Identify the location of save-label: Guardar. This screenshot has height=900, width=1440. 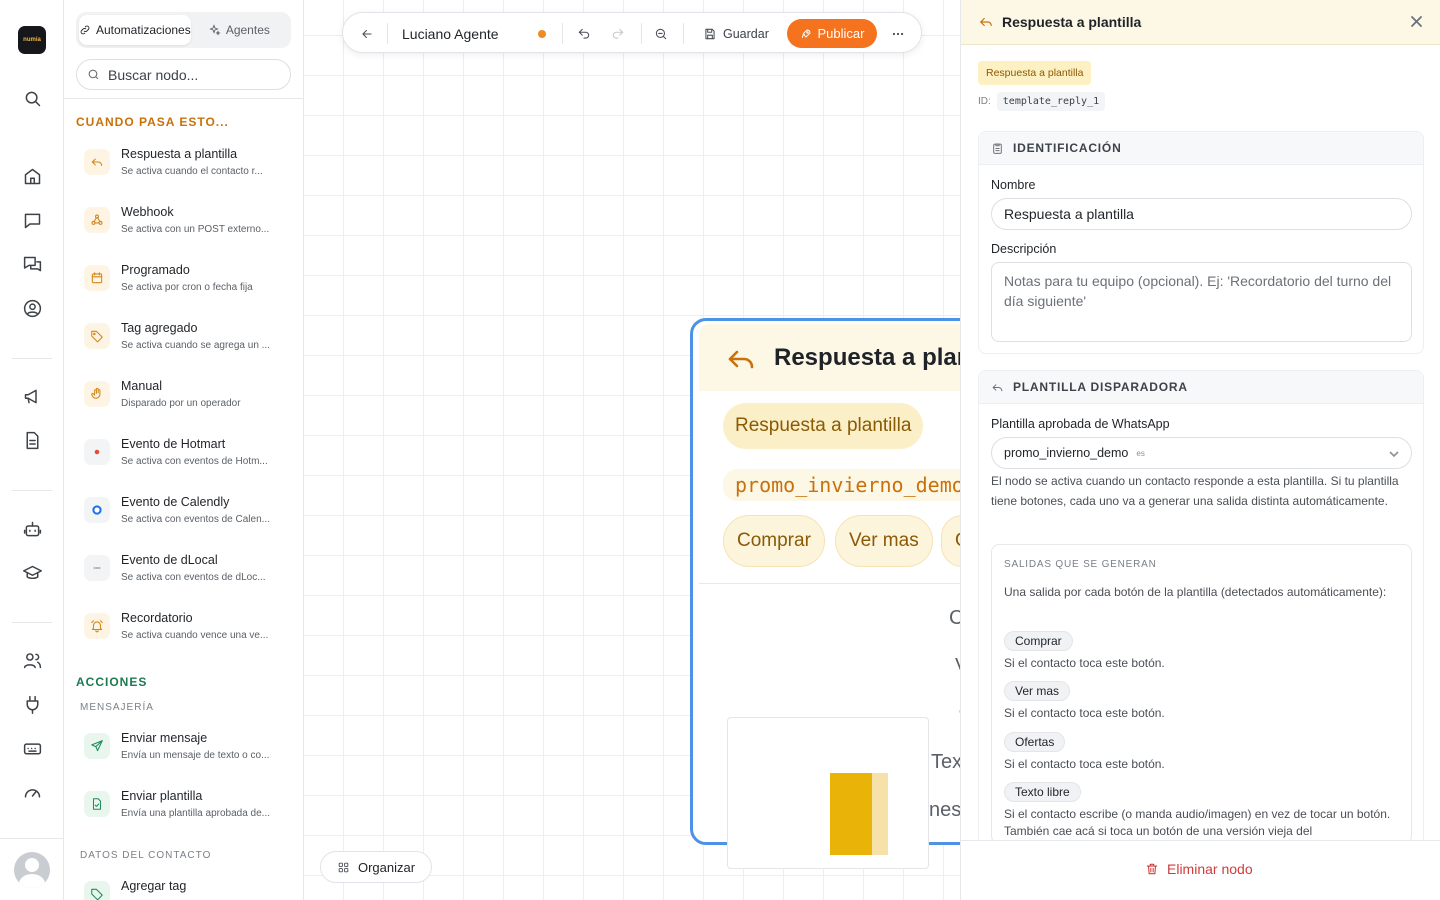
(746, 33).